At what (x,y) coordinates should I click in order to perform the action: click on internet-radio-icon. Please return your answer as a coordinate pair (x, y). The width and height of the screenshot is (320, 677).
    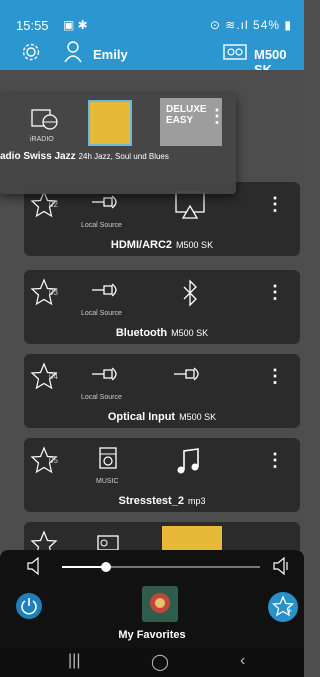
    Looking at the image, I should click on (44, 119).